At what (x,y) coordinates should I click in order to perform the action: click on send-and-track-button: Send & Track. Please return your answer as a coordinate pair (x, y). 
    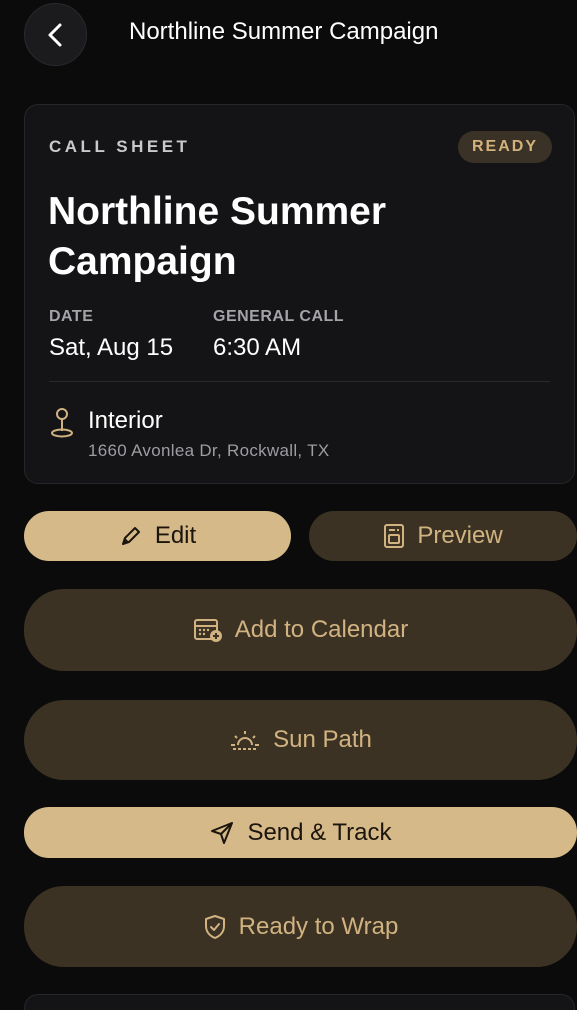
    Looking at the image, I should click on (300, 832).